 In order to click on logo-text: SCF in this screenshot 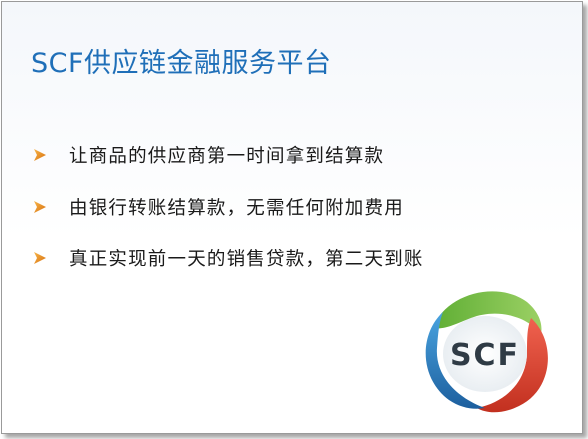, I will do `click(485, 355)`.